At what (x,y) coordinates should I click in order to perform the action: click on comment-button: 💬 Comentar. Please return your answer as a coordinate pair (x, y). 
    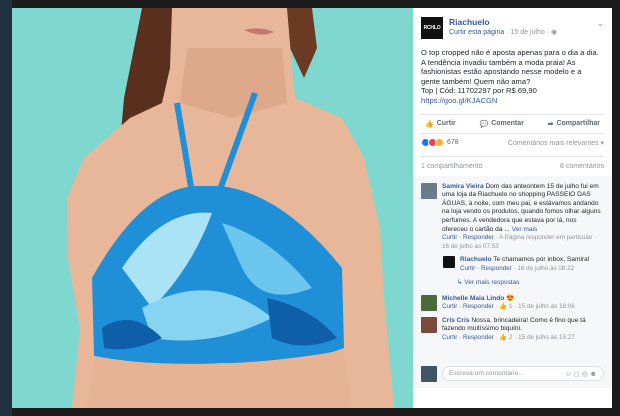
    Looking at the image, I should click on (501, 124).